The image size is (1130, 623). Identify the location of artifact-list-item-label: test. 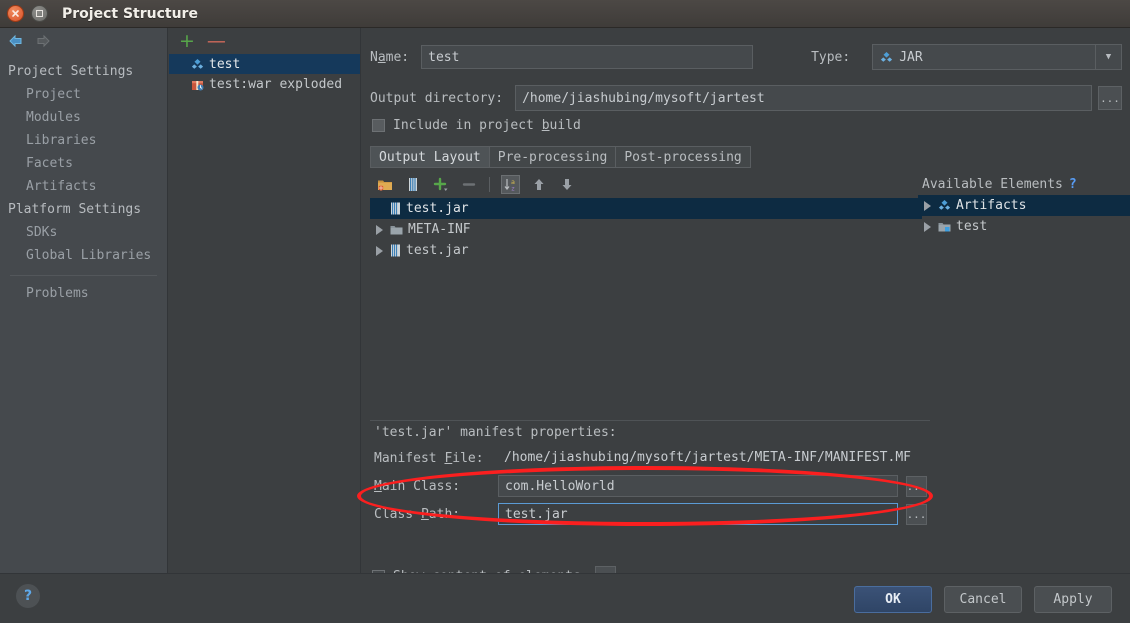
(225, 64).